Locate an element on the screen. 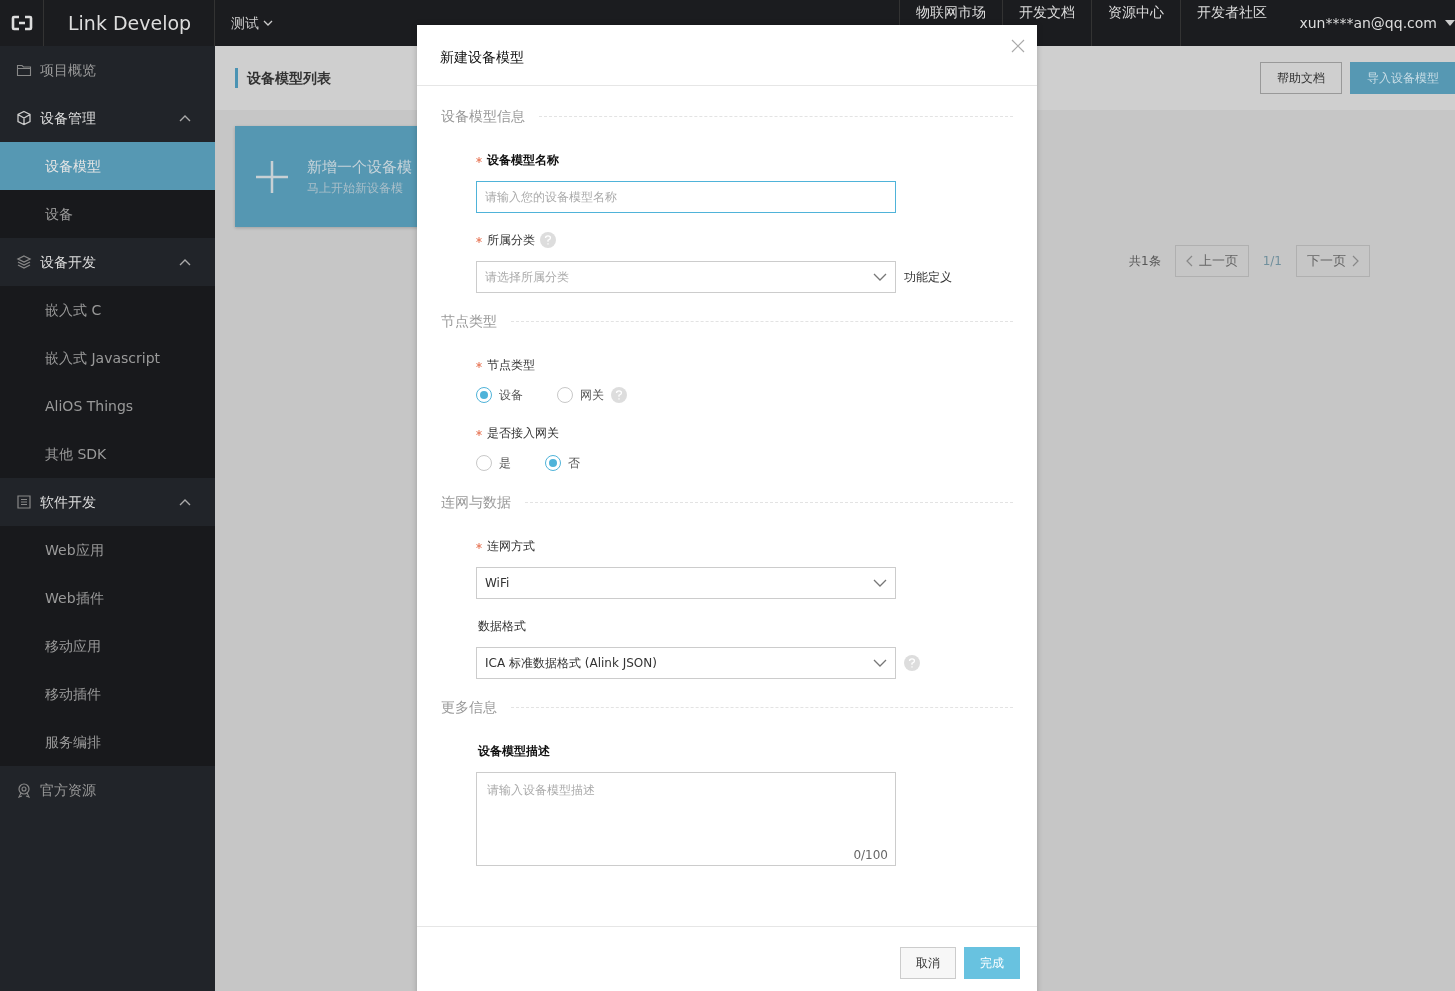  sidebar-item: 官方资源 is located at coordinates (107, 790).